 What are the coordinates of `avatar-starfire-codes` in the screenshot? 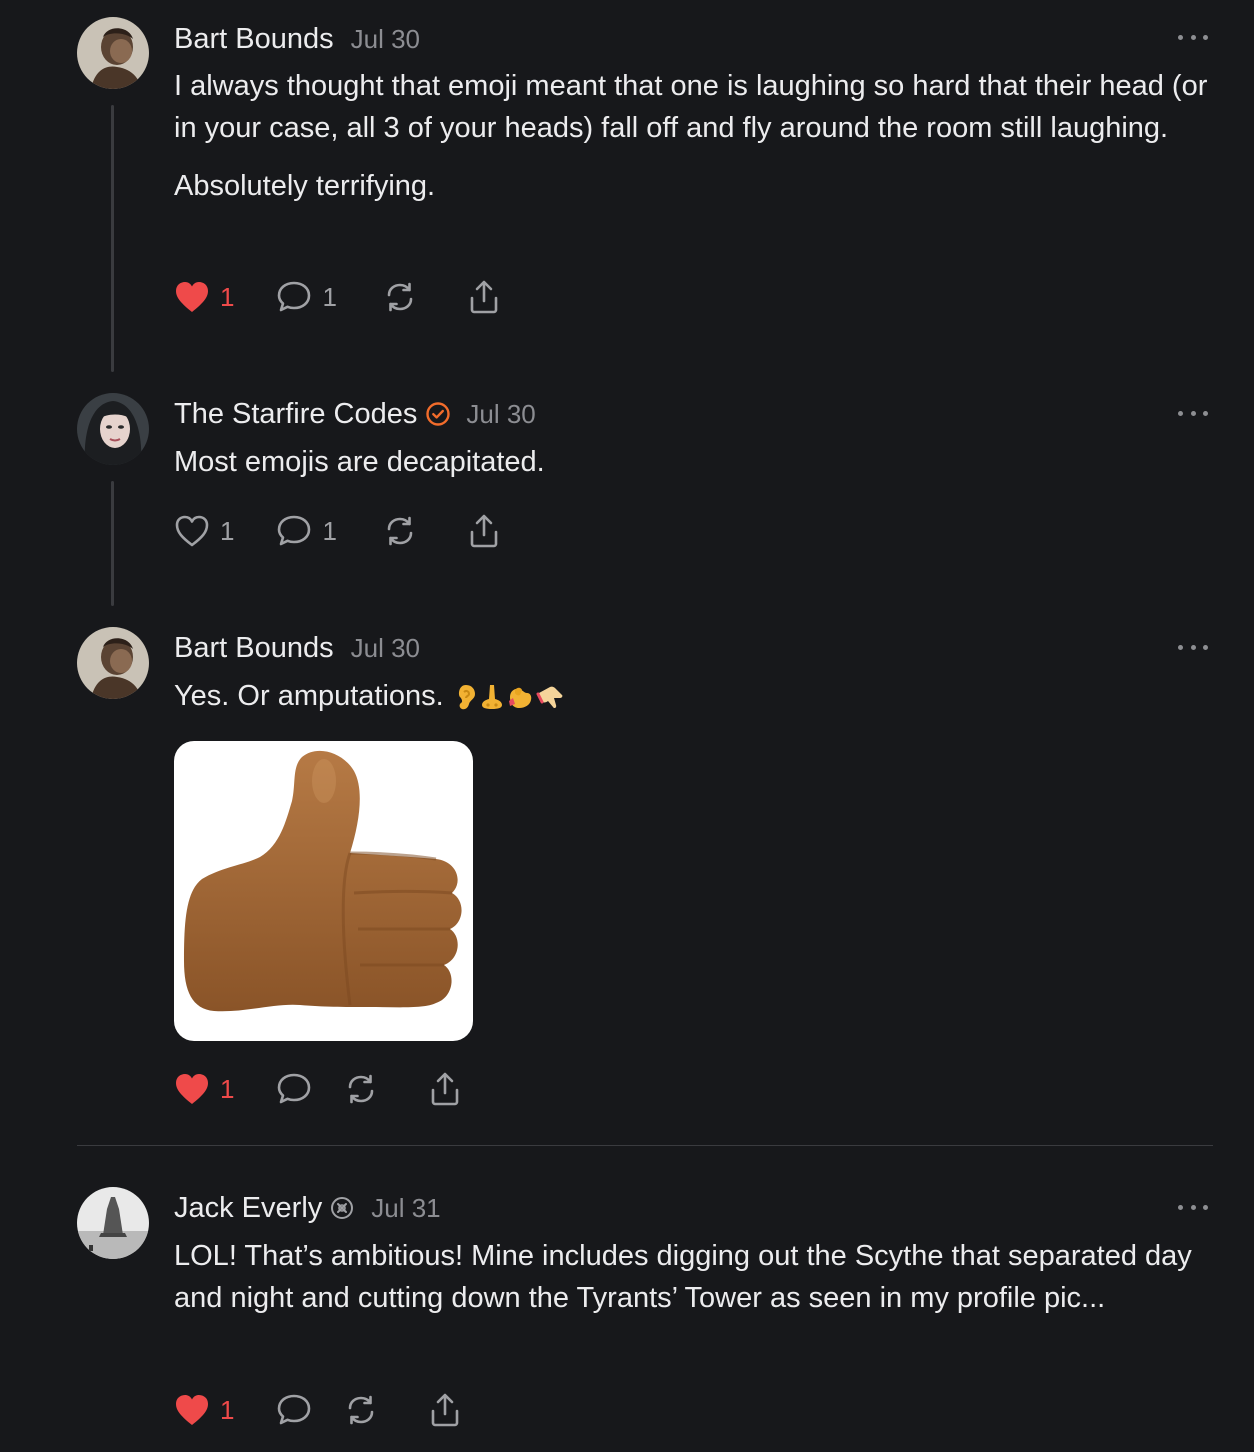 It's located at (113, 429).